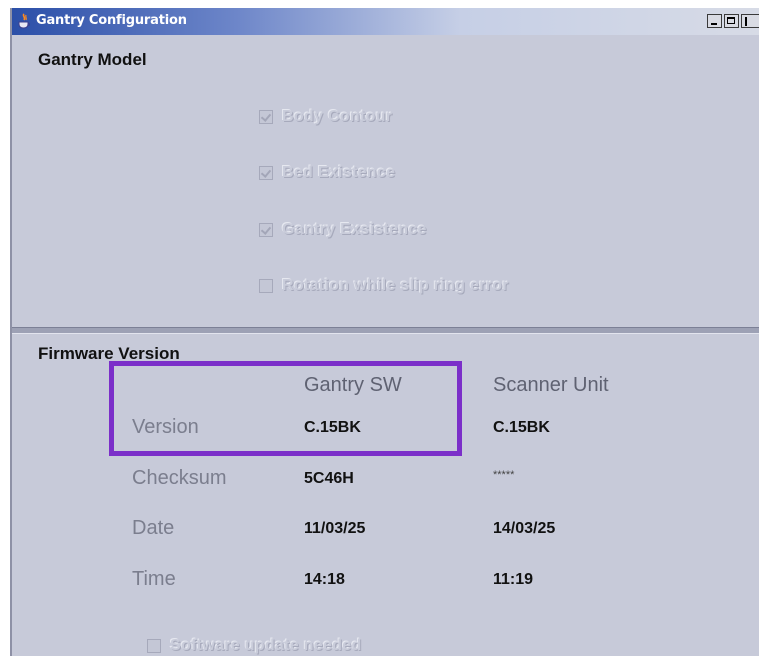 The height and width of the screenshot is (656, 759). What do you see at coordinates (335, 528) in the screenshot?
I see `date-gantry-sw-value: 11/03/25` at bounding box center [335, 528].